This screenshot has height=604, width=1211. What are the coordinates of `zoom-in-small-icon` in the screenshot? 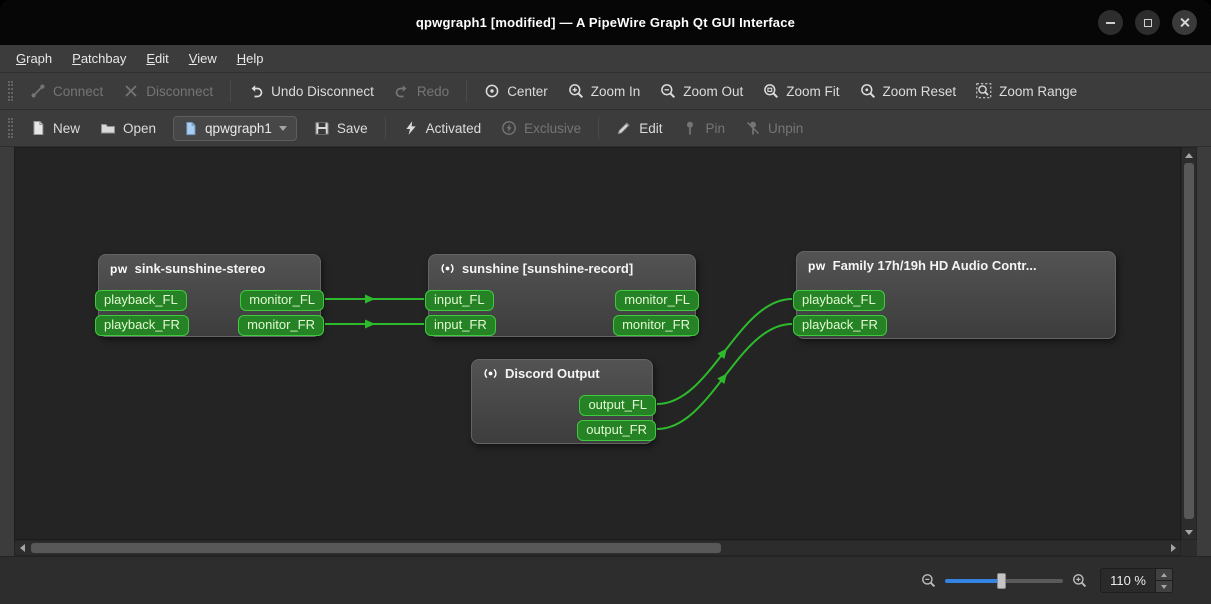 It's located at (1079, 580).